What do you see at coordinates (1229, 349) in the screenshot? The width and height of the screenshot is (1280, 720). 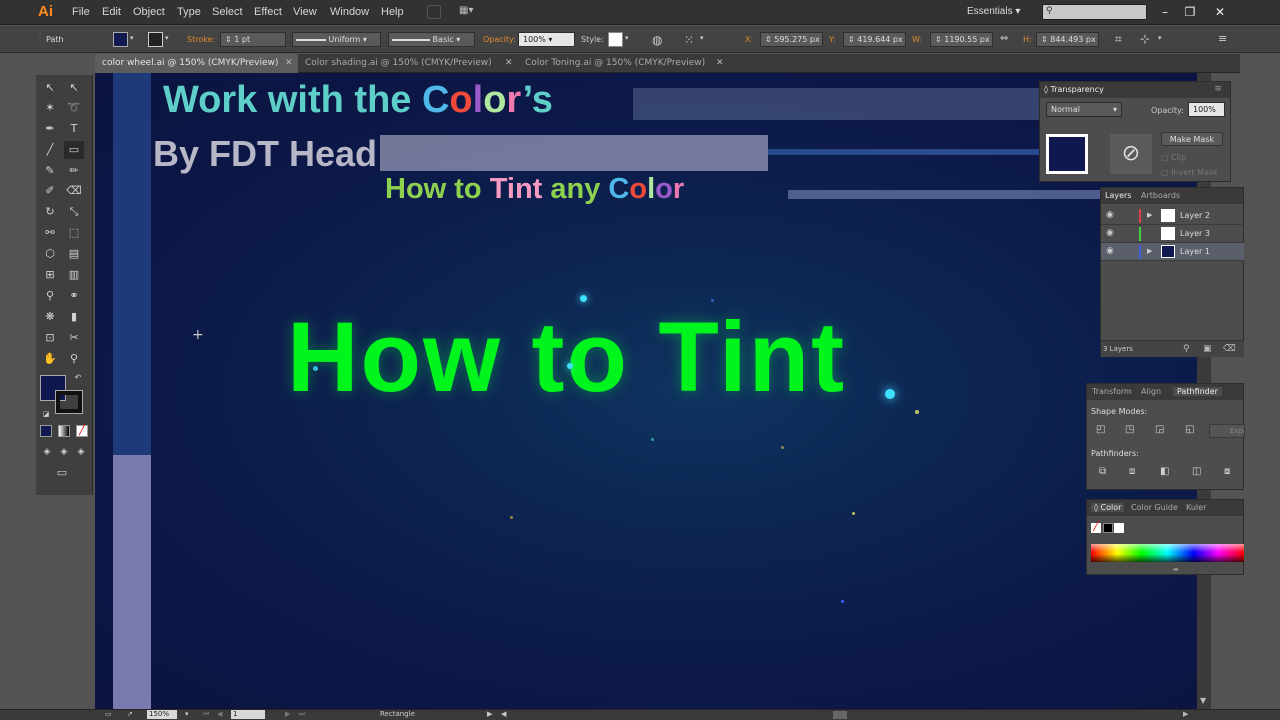 I see `delete-layer-icon: ⌫` at bounding box center [1229, 349].